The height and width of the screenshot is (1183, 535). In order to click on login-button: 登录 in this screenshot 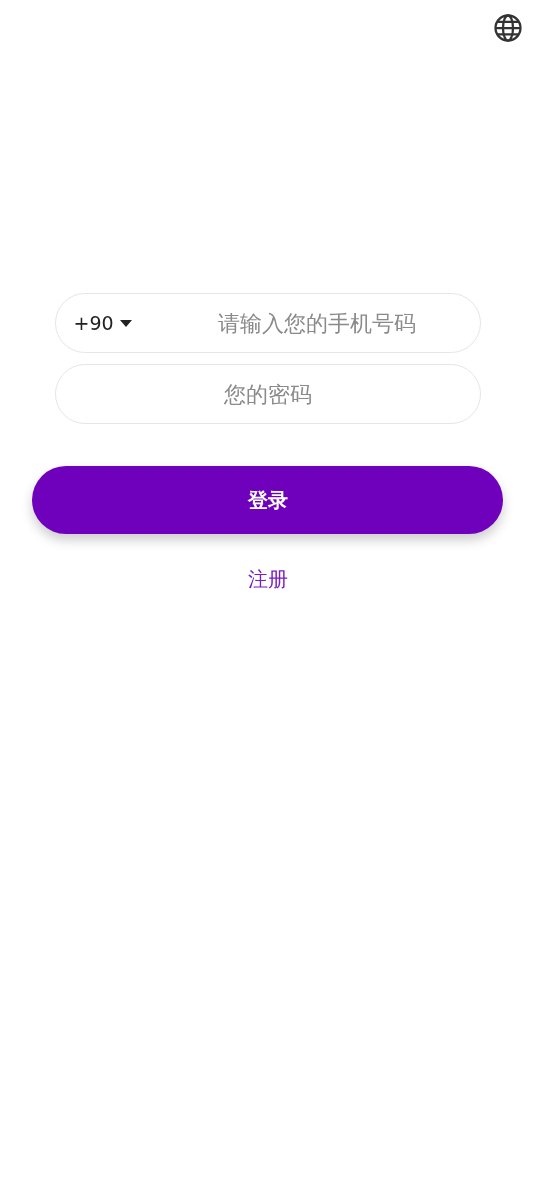, I will do `click(267, 500)`.